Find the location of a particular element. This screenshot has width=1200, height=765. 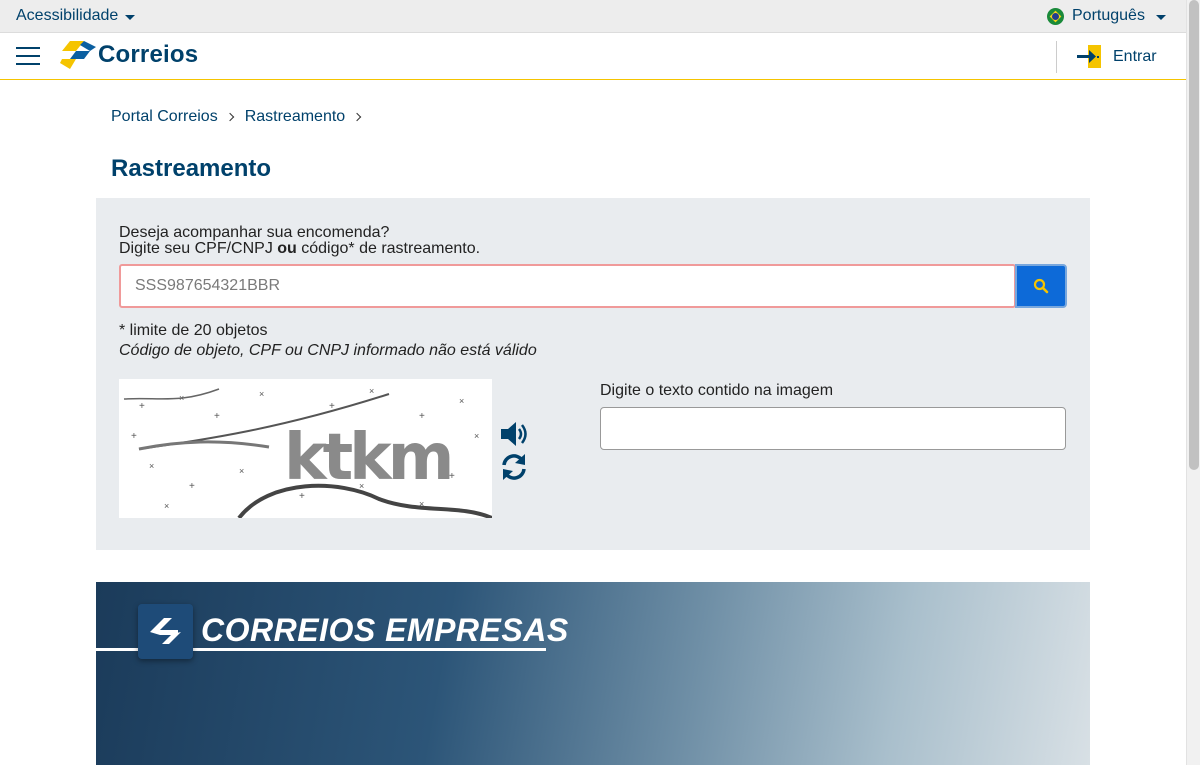

breadcrumb: Portal Correios Rastreamento is located at coordinates (241, 117).